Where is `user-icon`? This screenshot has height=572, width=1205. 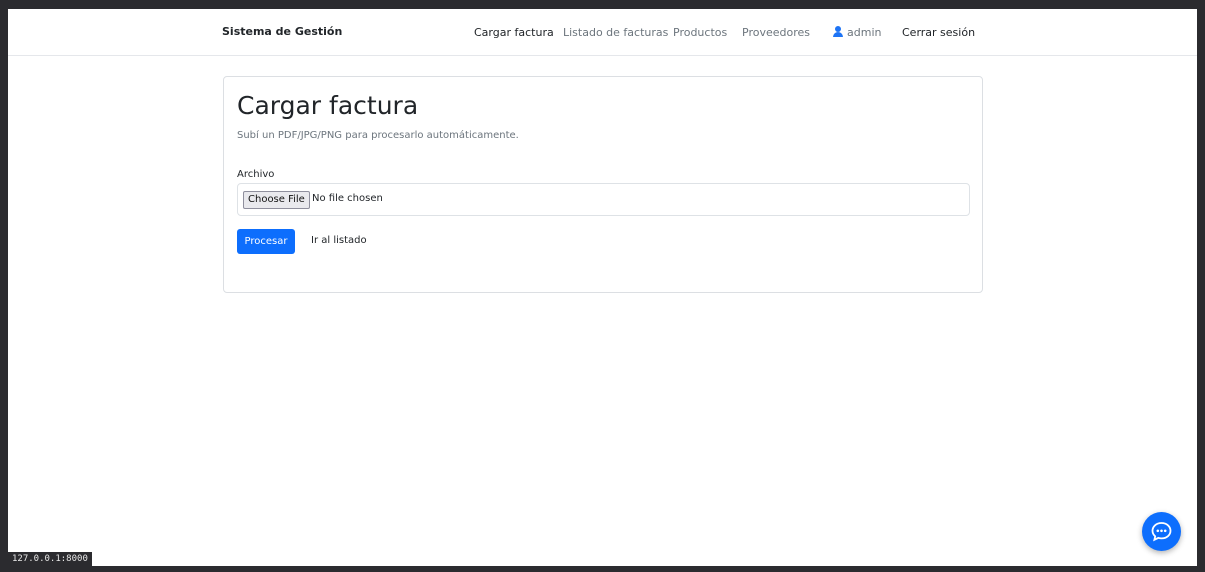 user-icon is located at coordinates (838, 31).